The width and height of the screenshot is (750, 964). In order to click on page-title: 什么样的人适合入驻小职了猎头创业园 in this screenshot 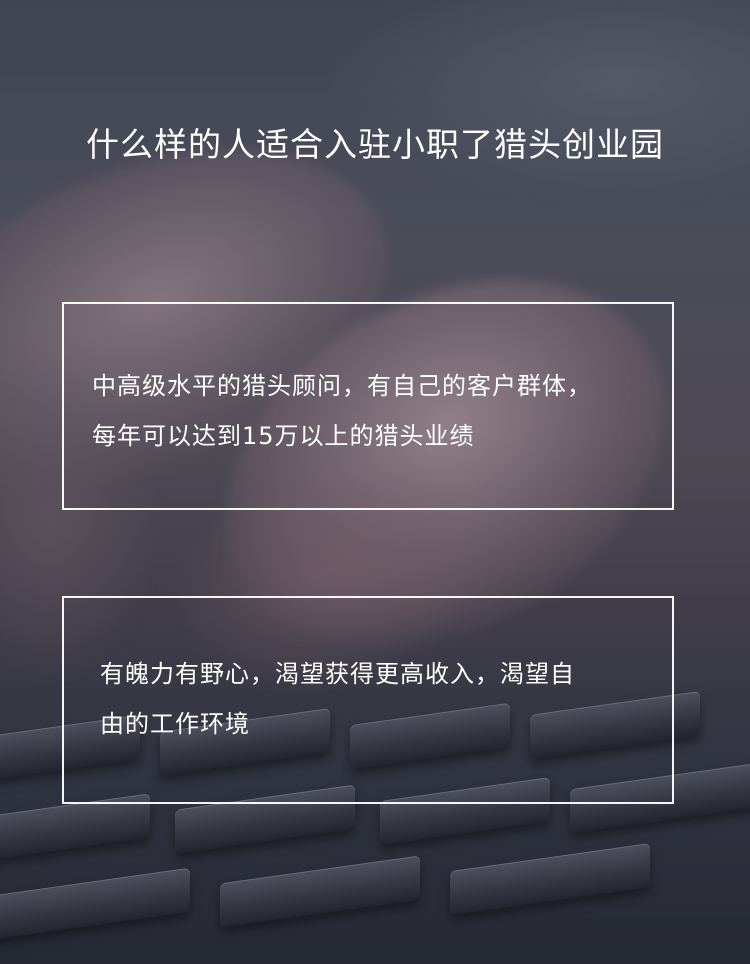, I will do `click(375, 144)`.